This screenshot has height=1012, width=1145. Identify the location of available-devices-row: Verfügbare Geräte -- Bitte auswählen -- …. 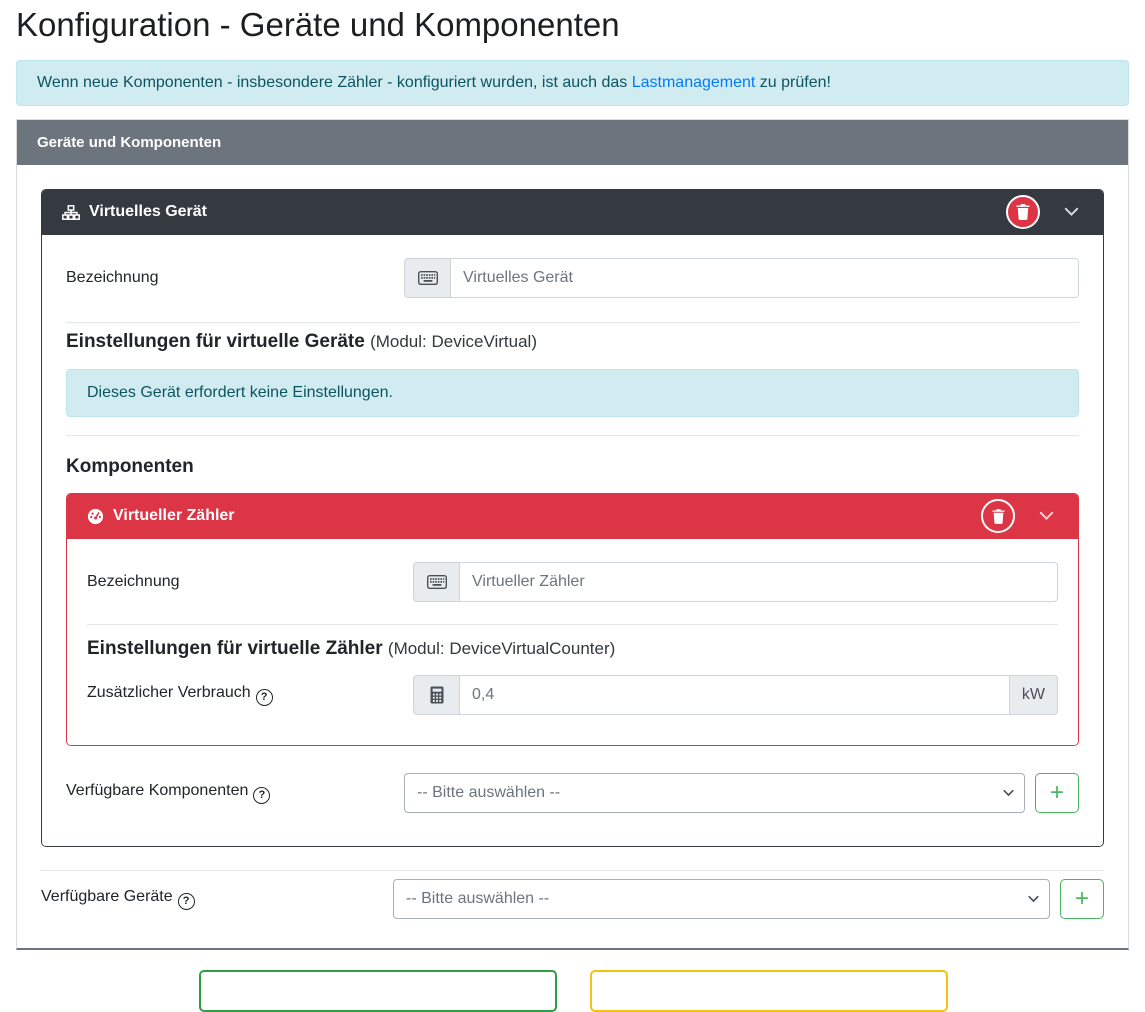
(572, 898).